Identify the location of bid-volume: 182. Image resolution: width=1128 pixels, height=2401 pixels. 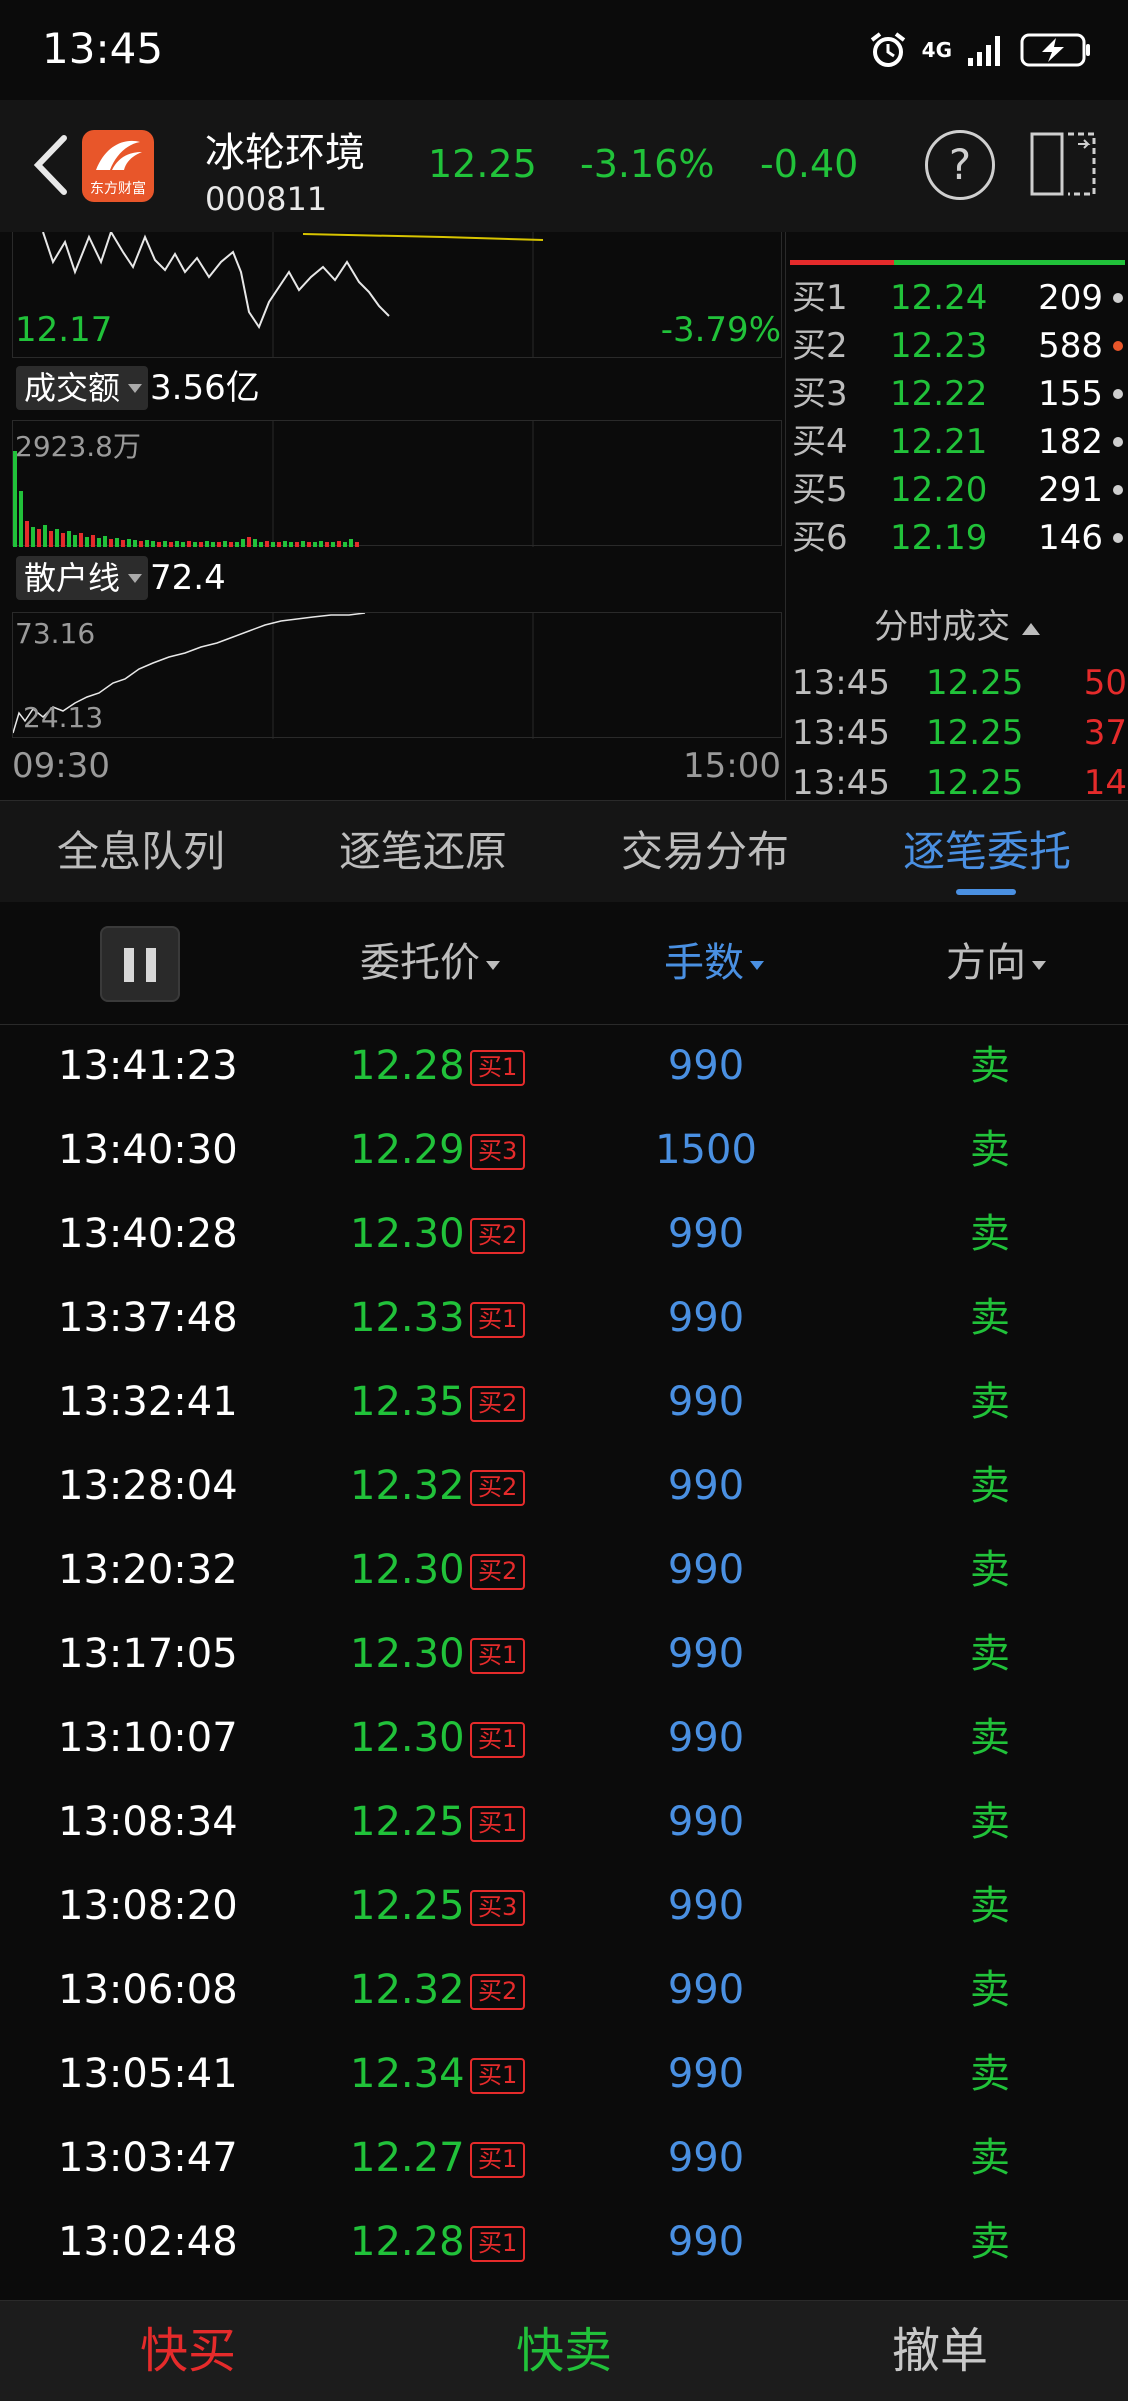
(1070, 442).